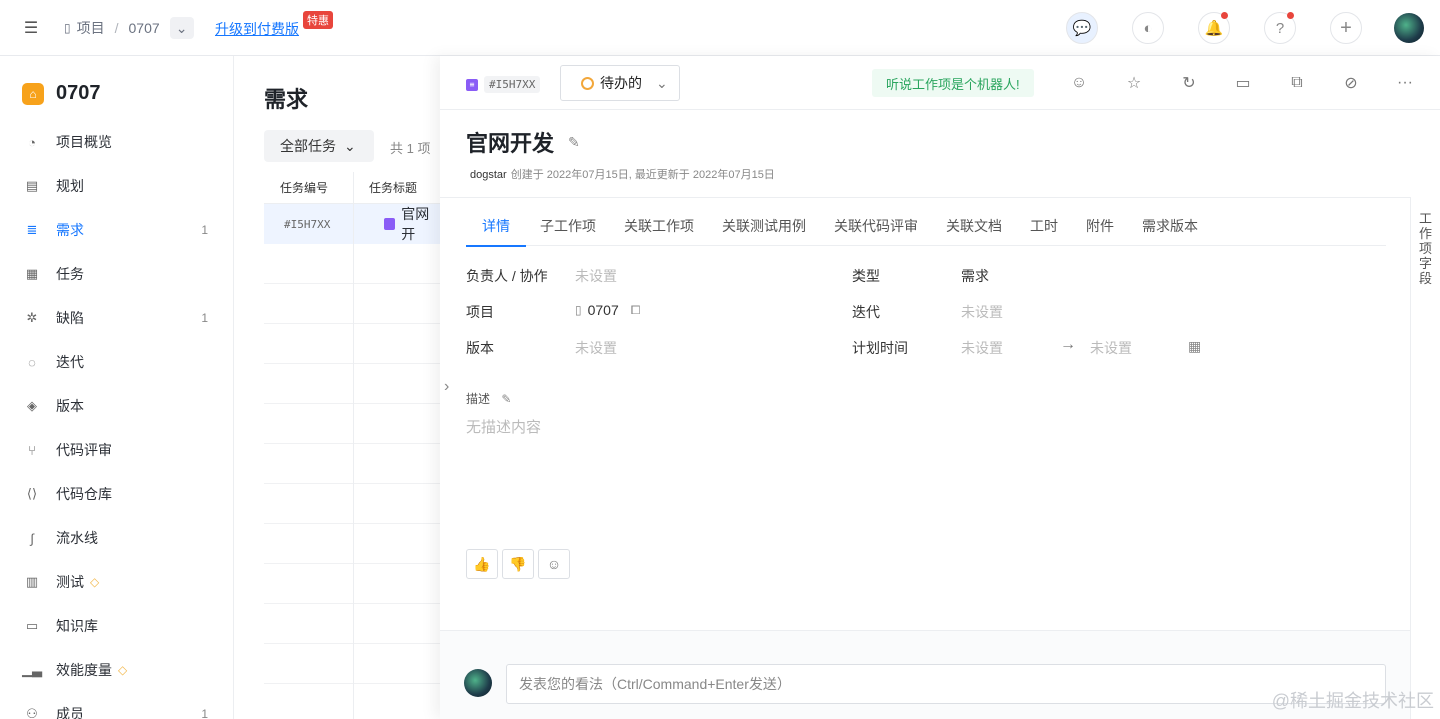 This screenshot has height=719, width=1440. Describe the element at coordinates (496, 226) in the screenshot. I see `tab-details: 详情` at that location.